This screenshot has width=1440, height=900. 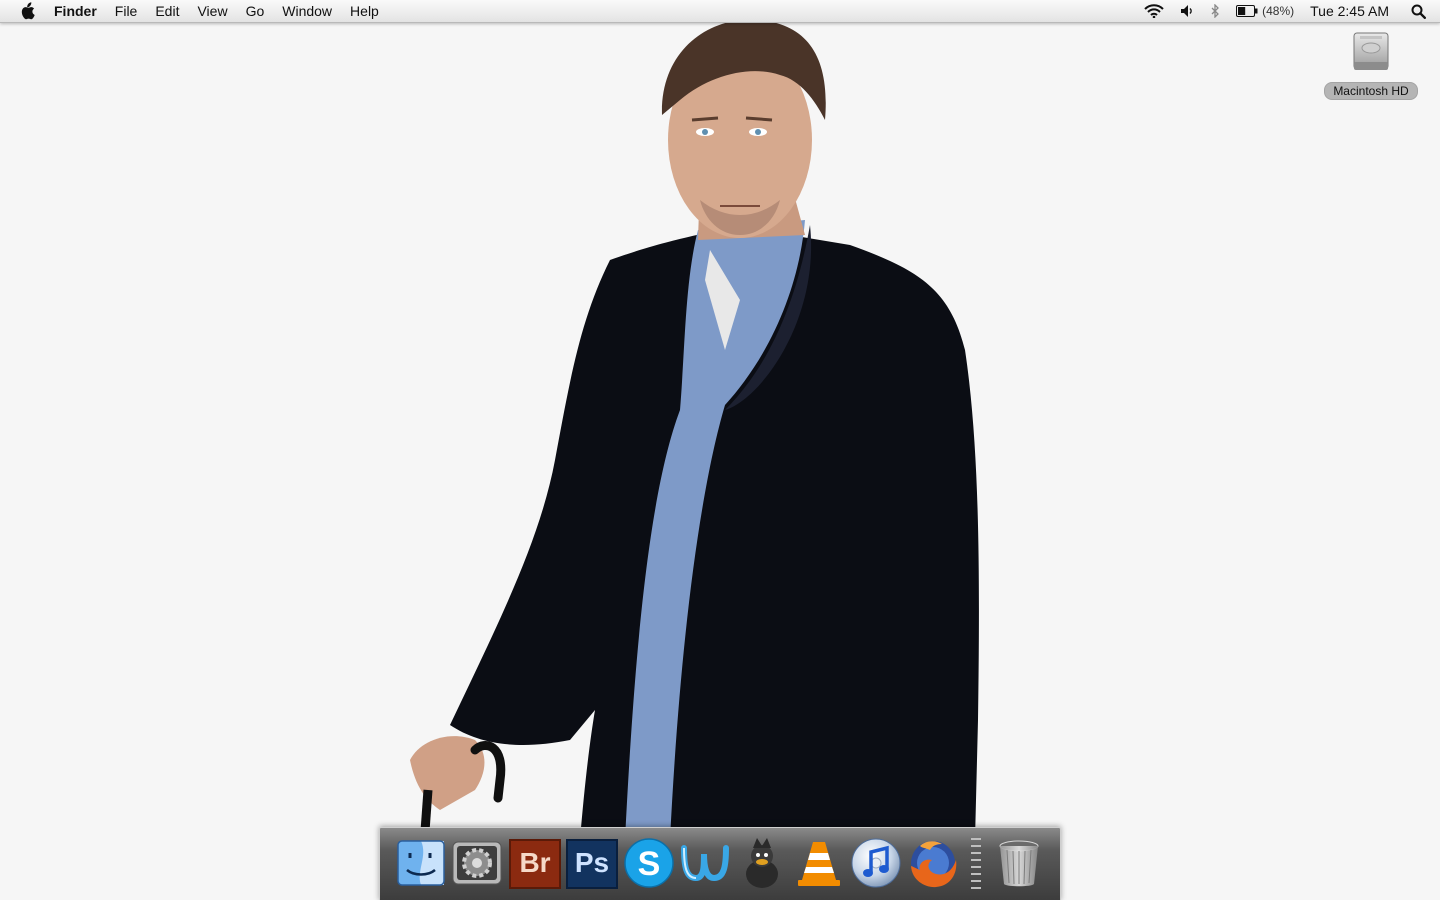 I want to click on apple-icon, so click(x=28, y=11).